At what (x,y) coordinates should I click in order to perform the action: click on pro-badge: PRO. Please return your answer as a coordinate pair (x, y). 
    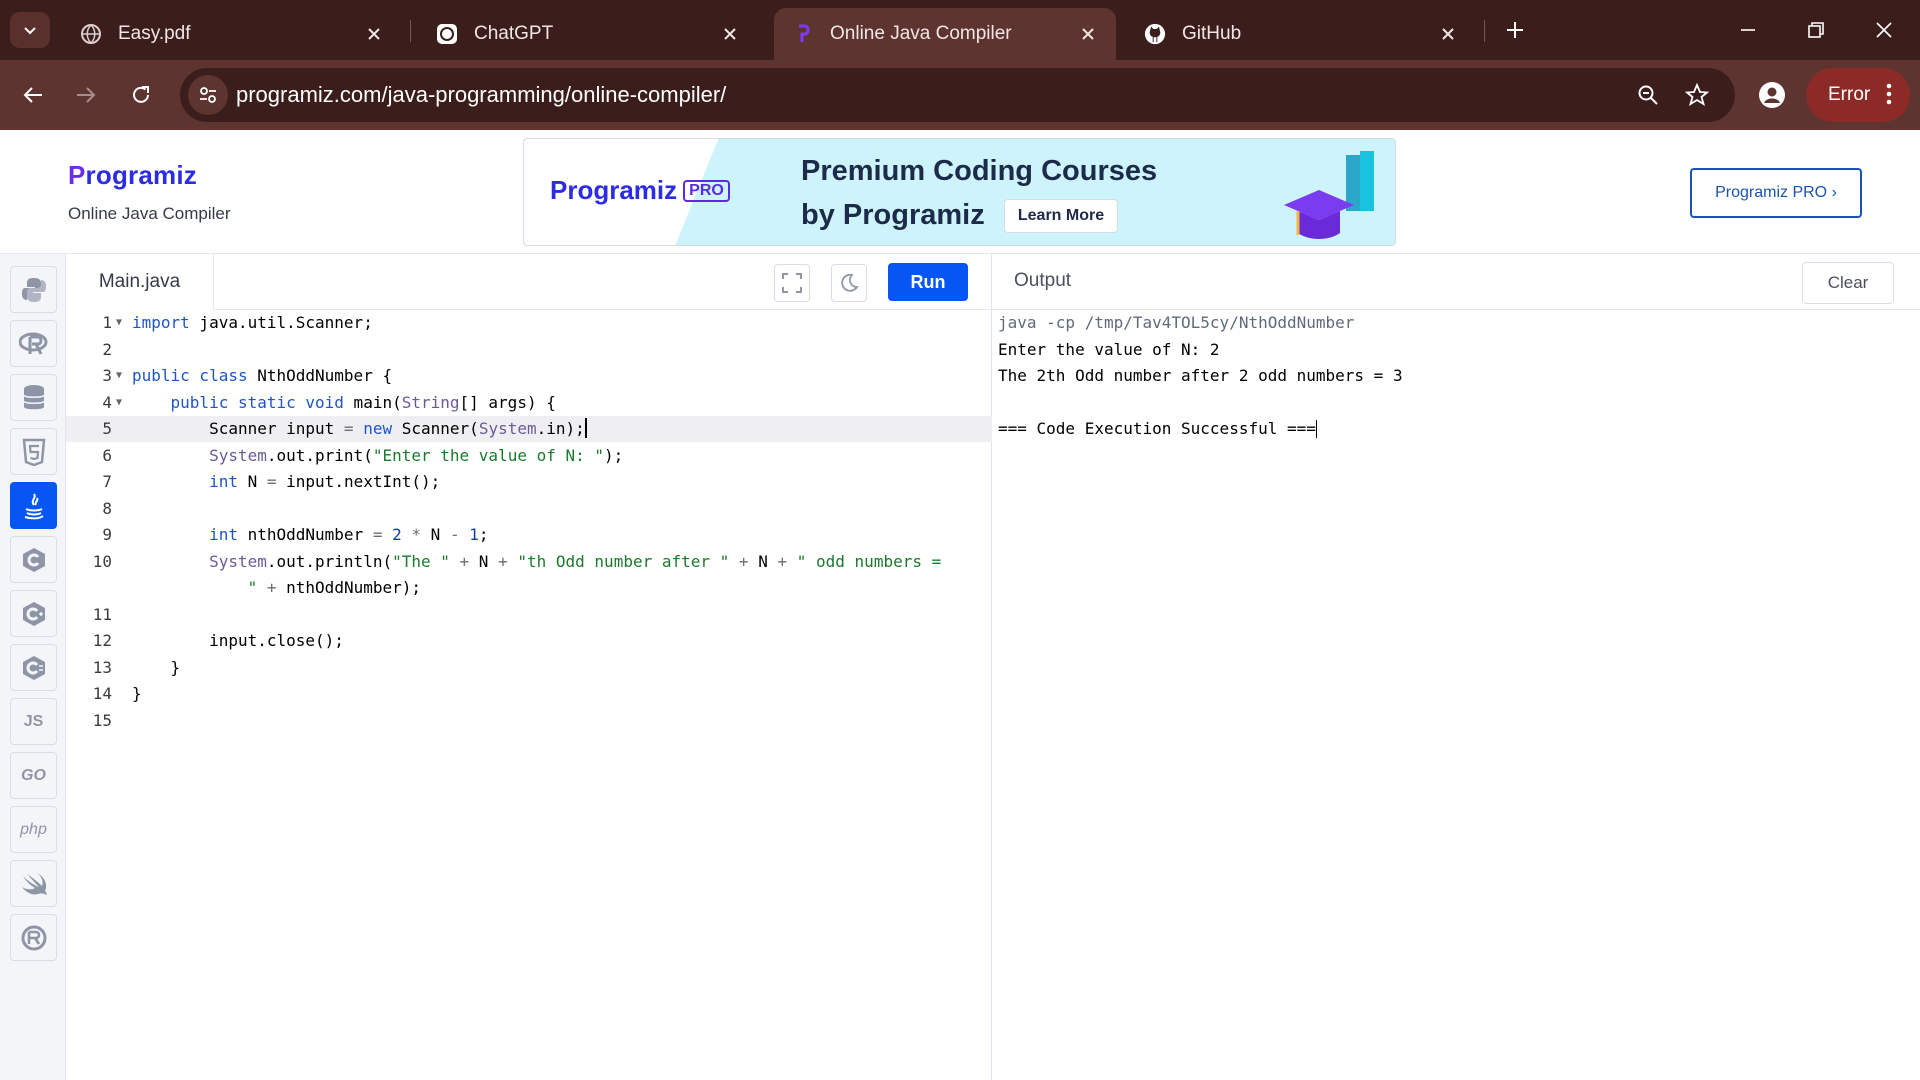
    Looking at the image, I should click on (706, 191).